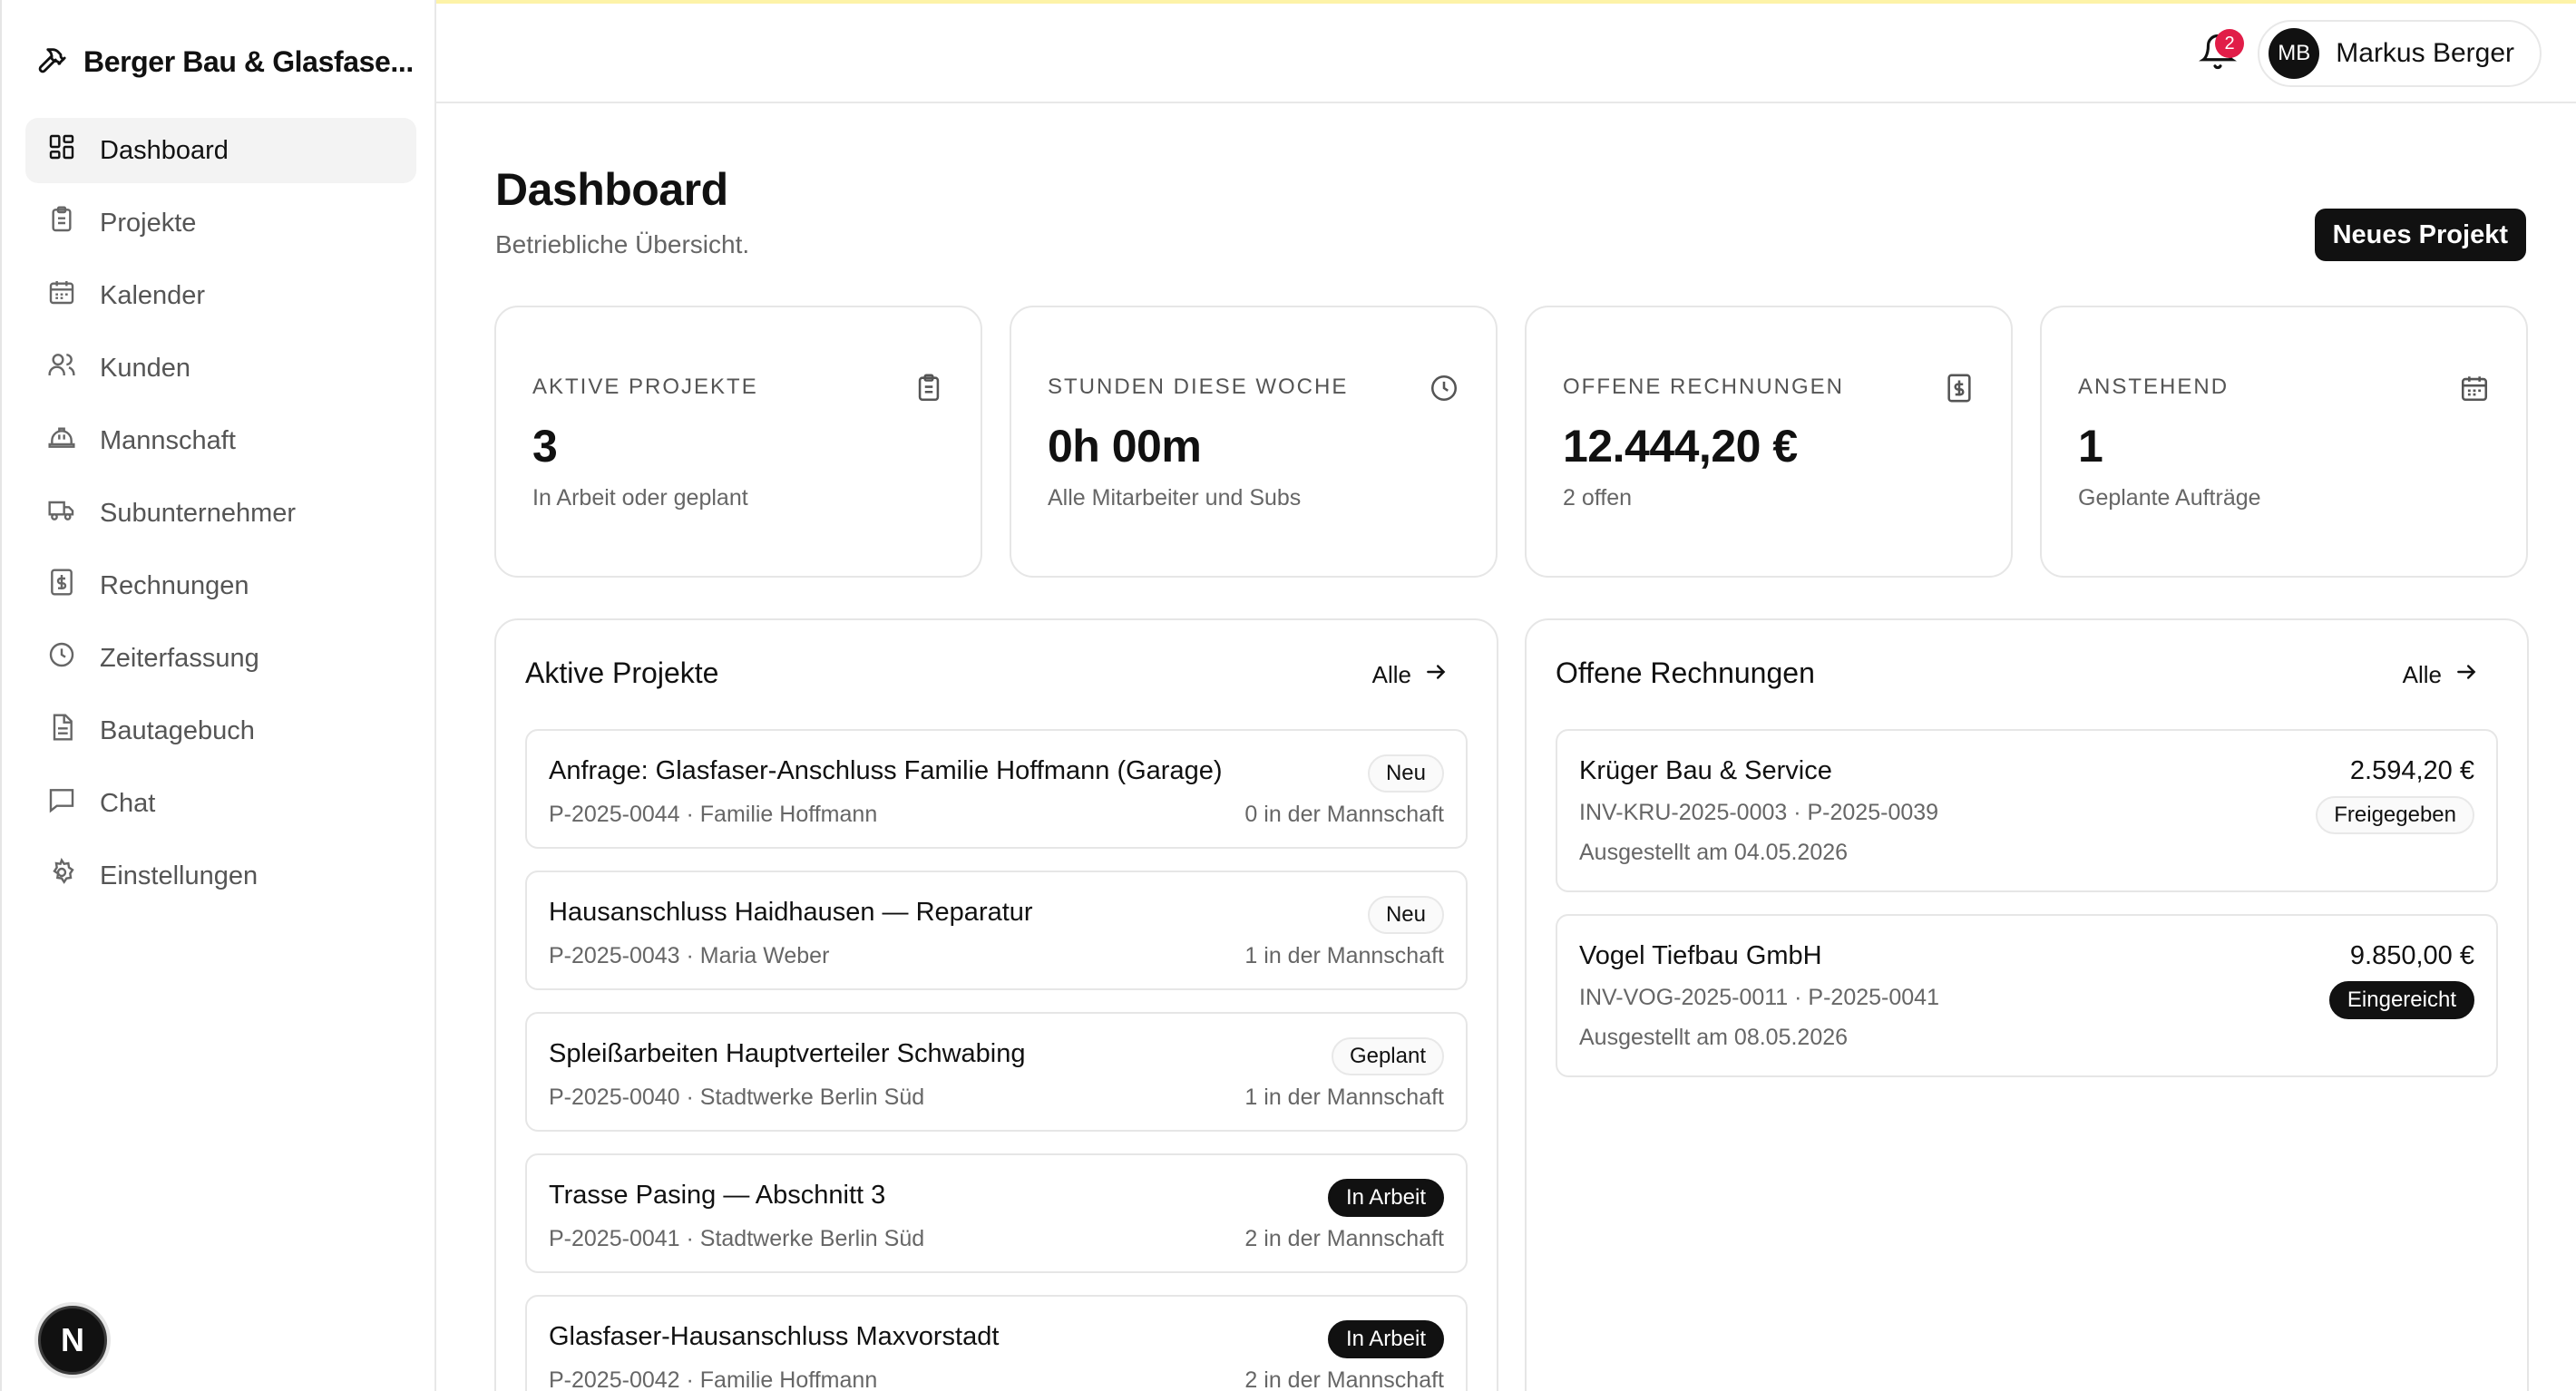 The width and height of the screenshot is (2576, 1391). I want to click on sidebar-item-label: Kunden, so click(145, 368).